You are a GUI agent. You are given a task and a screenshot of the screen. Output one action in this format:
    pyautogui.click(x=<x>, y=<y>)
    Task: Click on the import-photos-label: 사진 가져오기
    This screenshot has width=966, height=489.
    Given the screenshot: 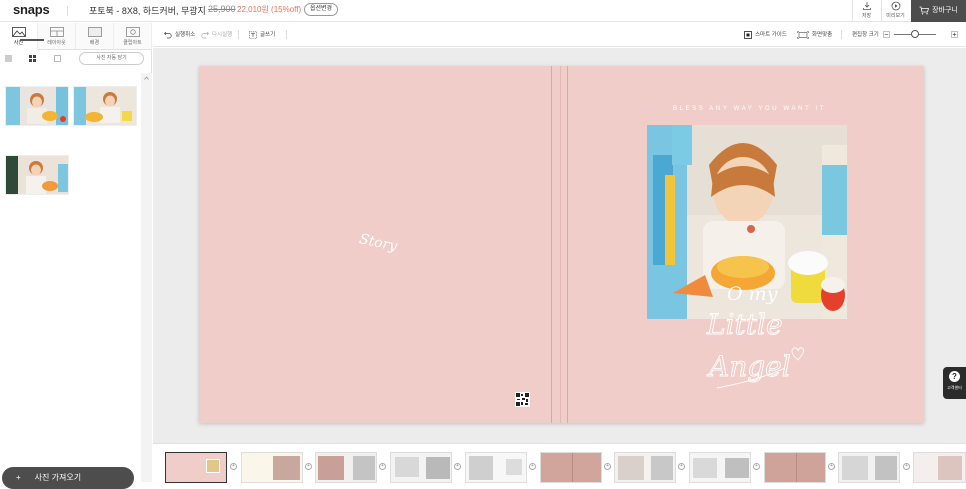 What is the action you would take?
    pyautogui.click(x=58, y=477)
    